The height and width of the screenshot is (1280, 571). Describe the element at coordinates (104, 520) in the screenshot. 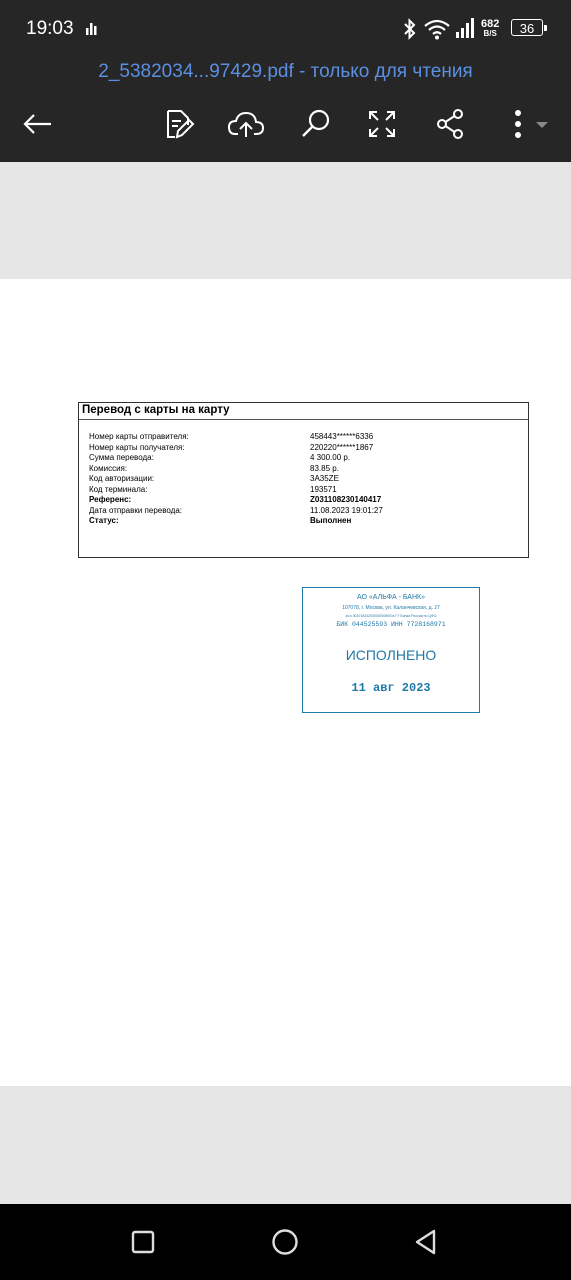

I see `receipt-row-label: Статус:` at that location.